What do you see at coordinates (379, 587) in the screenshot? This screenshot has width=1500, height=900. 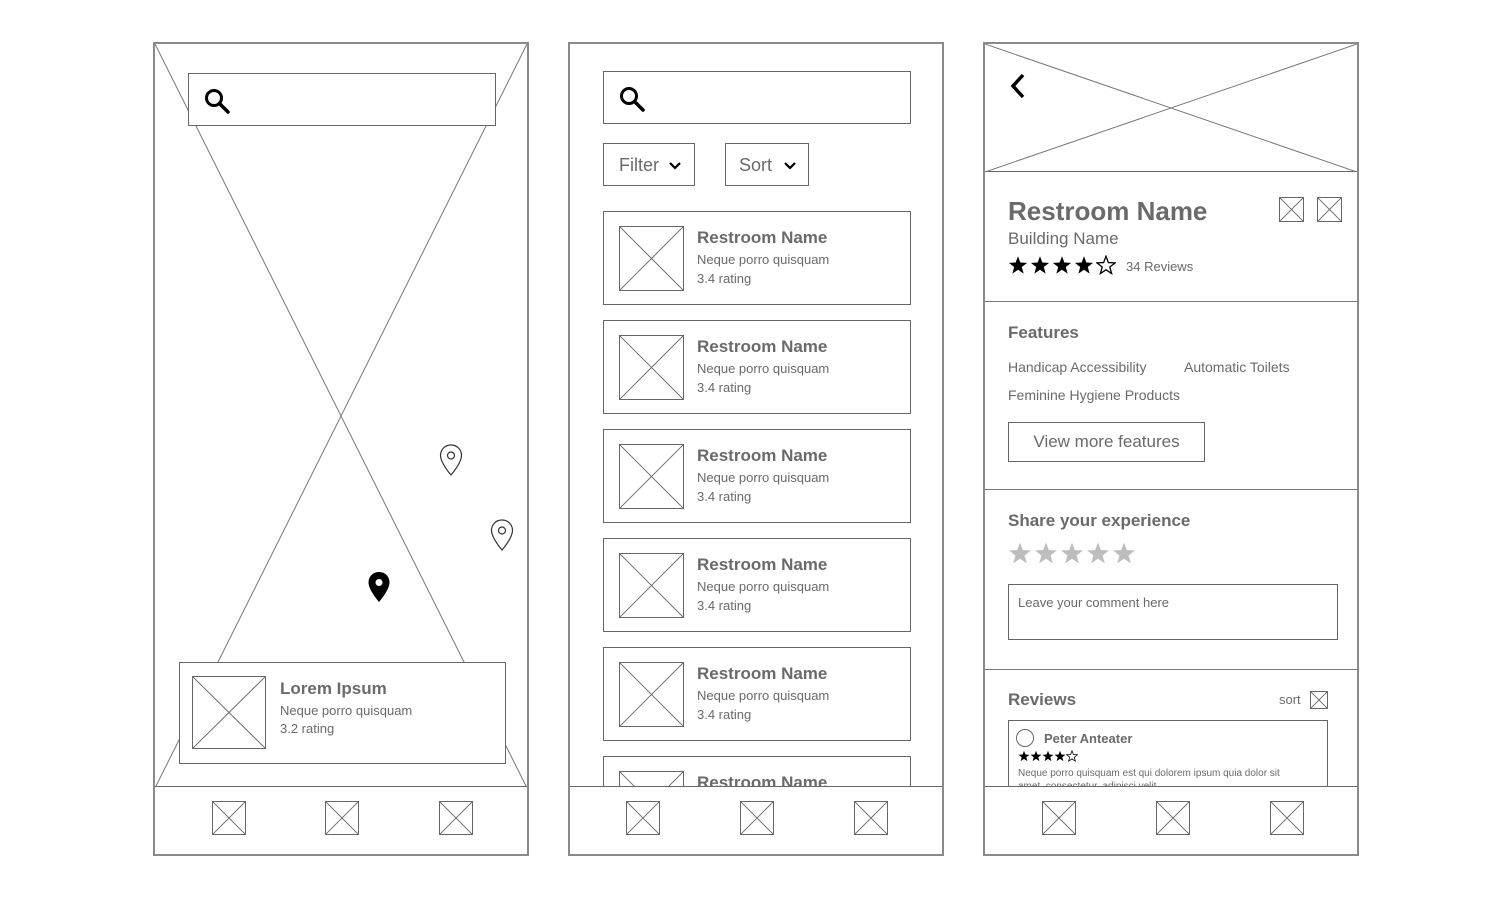 I see `map-pin-active-icon` at bounding box center [379, 587].